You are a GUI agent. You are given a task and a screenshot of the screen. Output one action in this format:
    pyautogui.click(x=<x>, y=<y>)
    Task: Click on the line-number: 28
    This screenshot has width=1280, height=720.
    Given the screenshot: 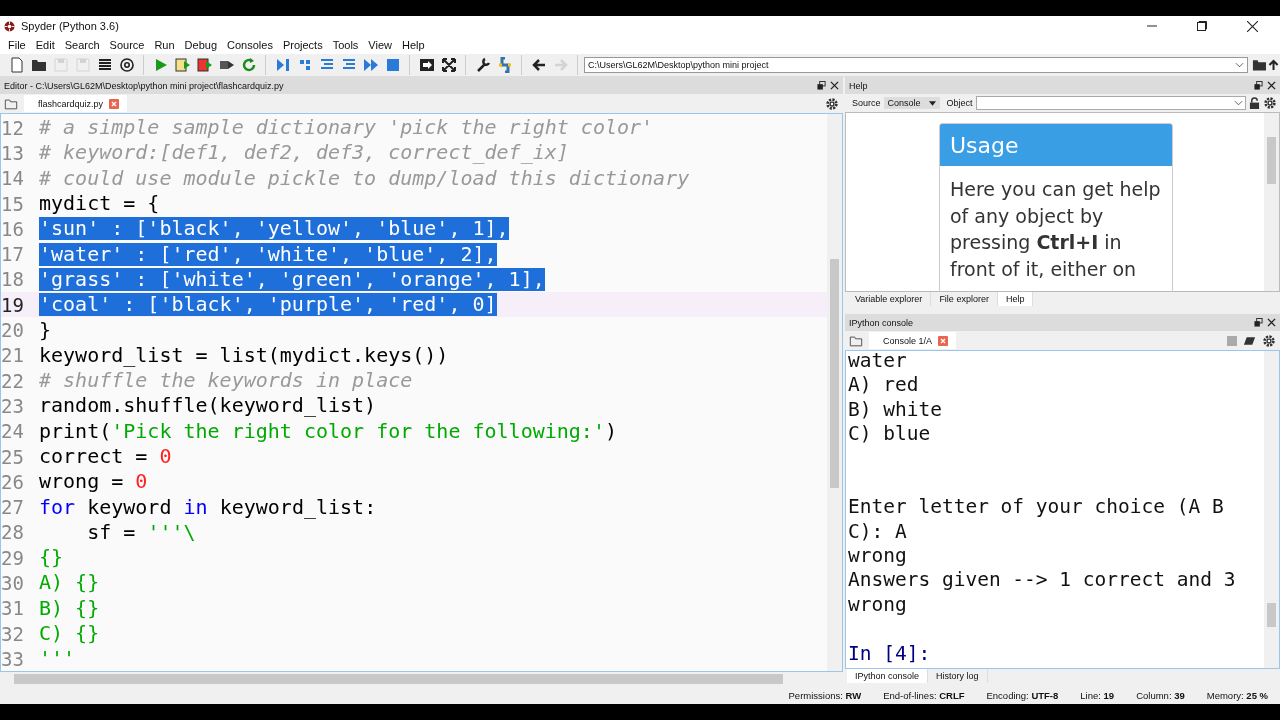 What is the action you would take?
    pyautogui.click(x=13, y=532)
    